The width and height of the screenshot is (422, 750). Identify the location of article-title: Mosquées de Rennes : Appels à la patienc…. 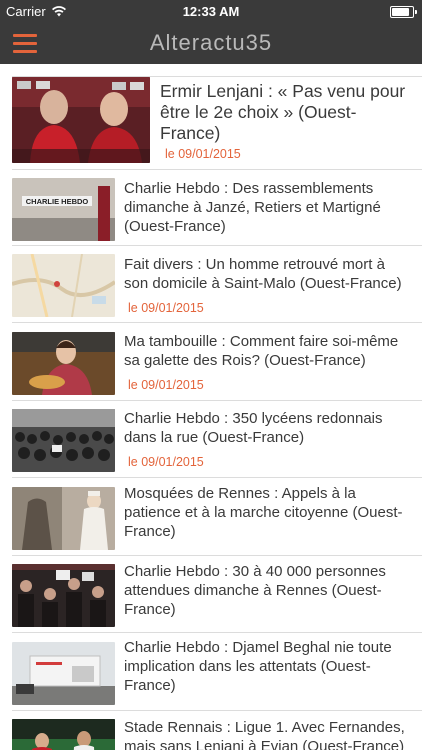
(263, 512).